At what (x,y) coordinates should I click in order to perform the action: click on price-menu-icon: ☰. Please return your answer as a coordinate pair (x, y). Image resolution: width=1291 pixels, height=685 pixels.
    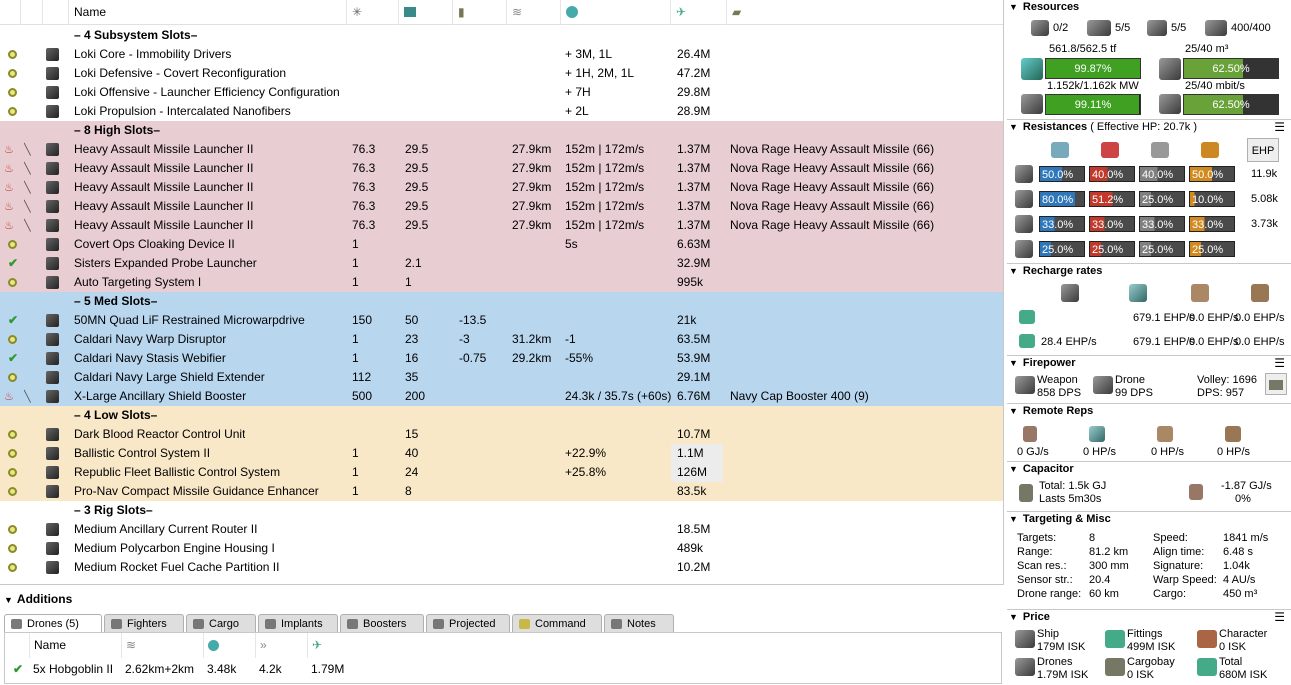
    Looking at the image, I should click on (1279, 617).